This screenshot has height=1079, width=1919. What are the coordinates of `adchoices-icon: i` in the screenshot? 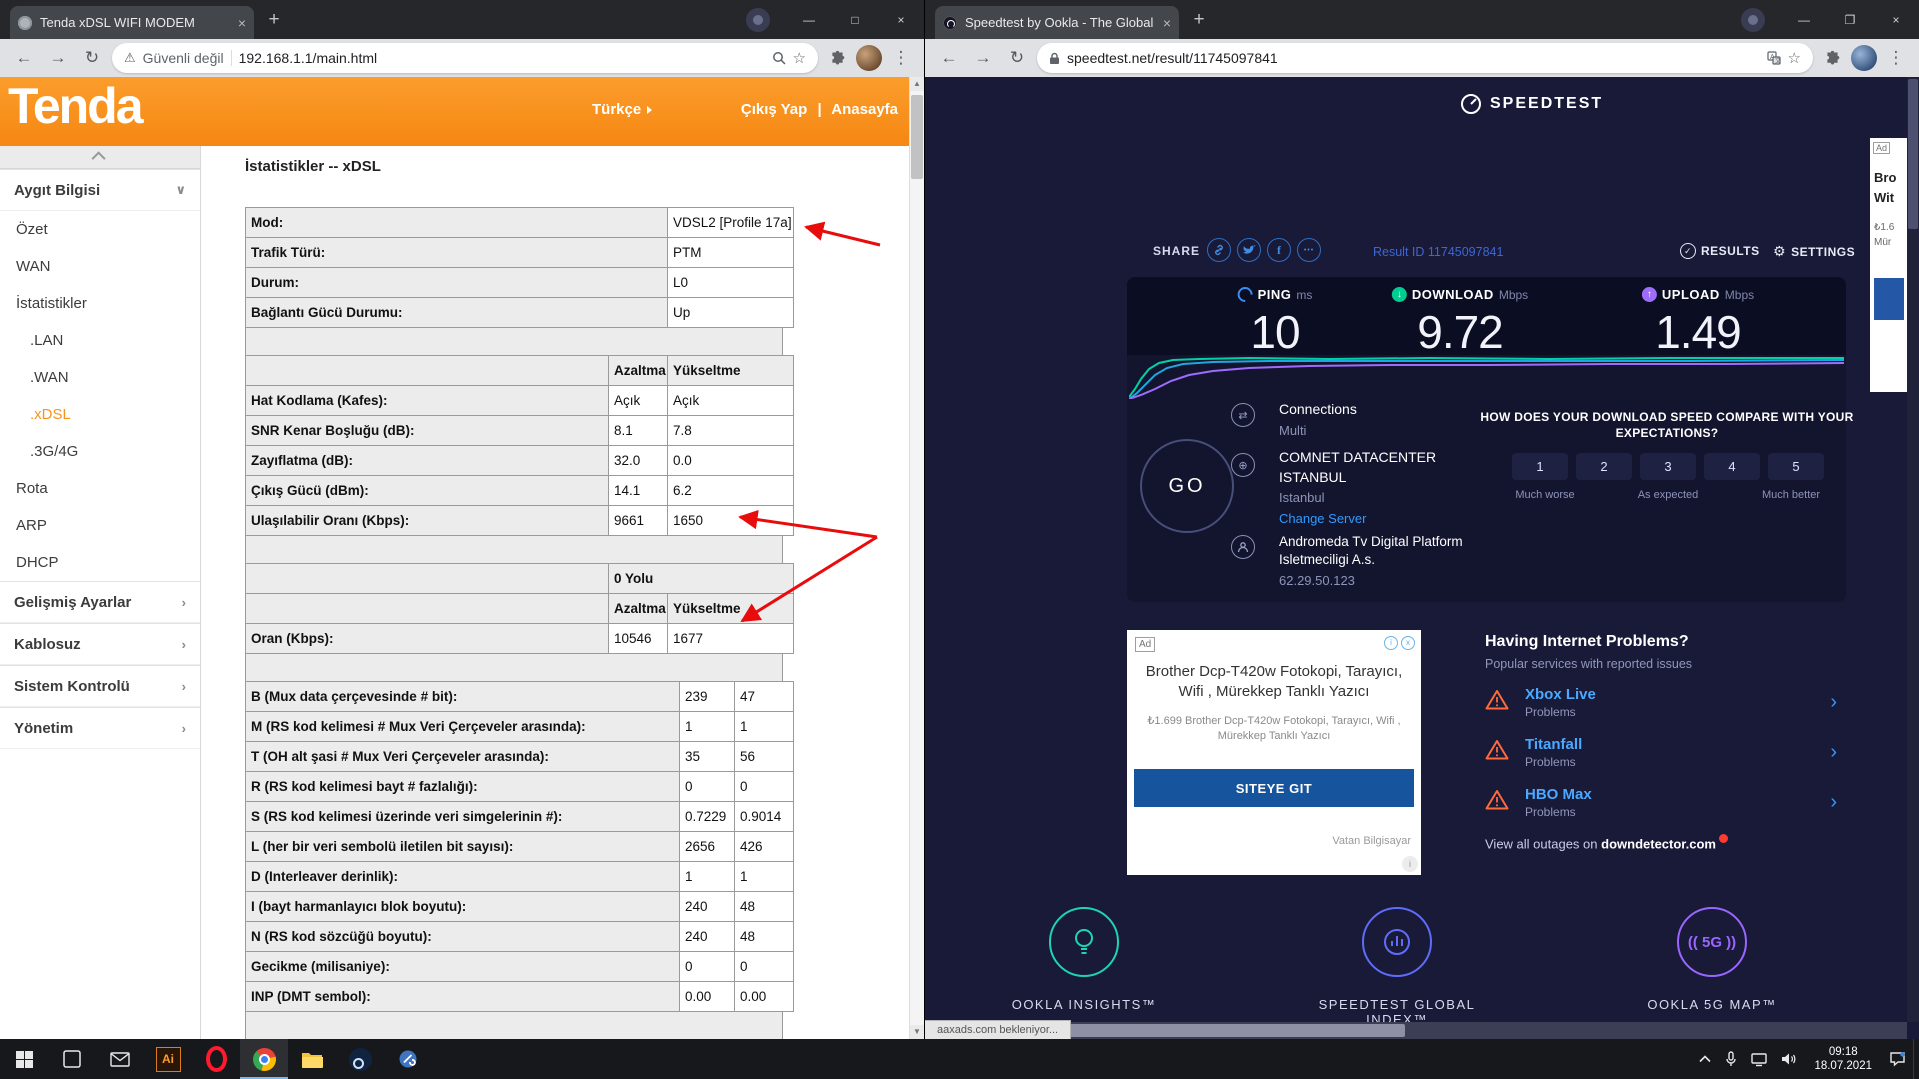 It's located at (1410, 864).